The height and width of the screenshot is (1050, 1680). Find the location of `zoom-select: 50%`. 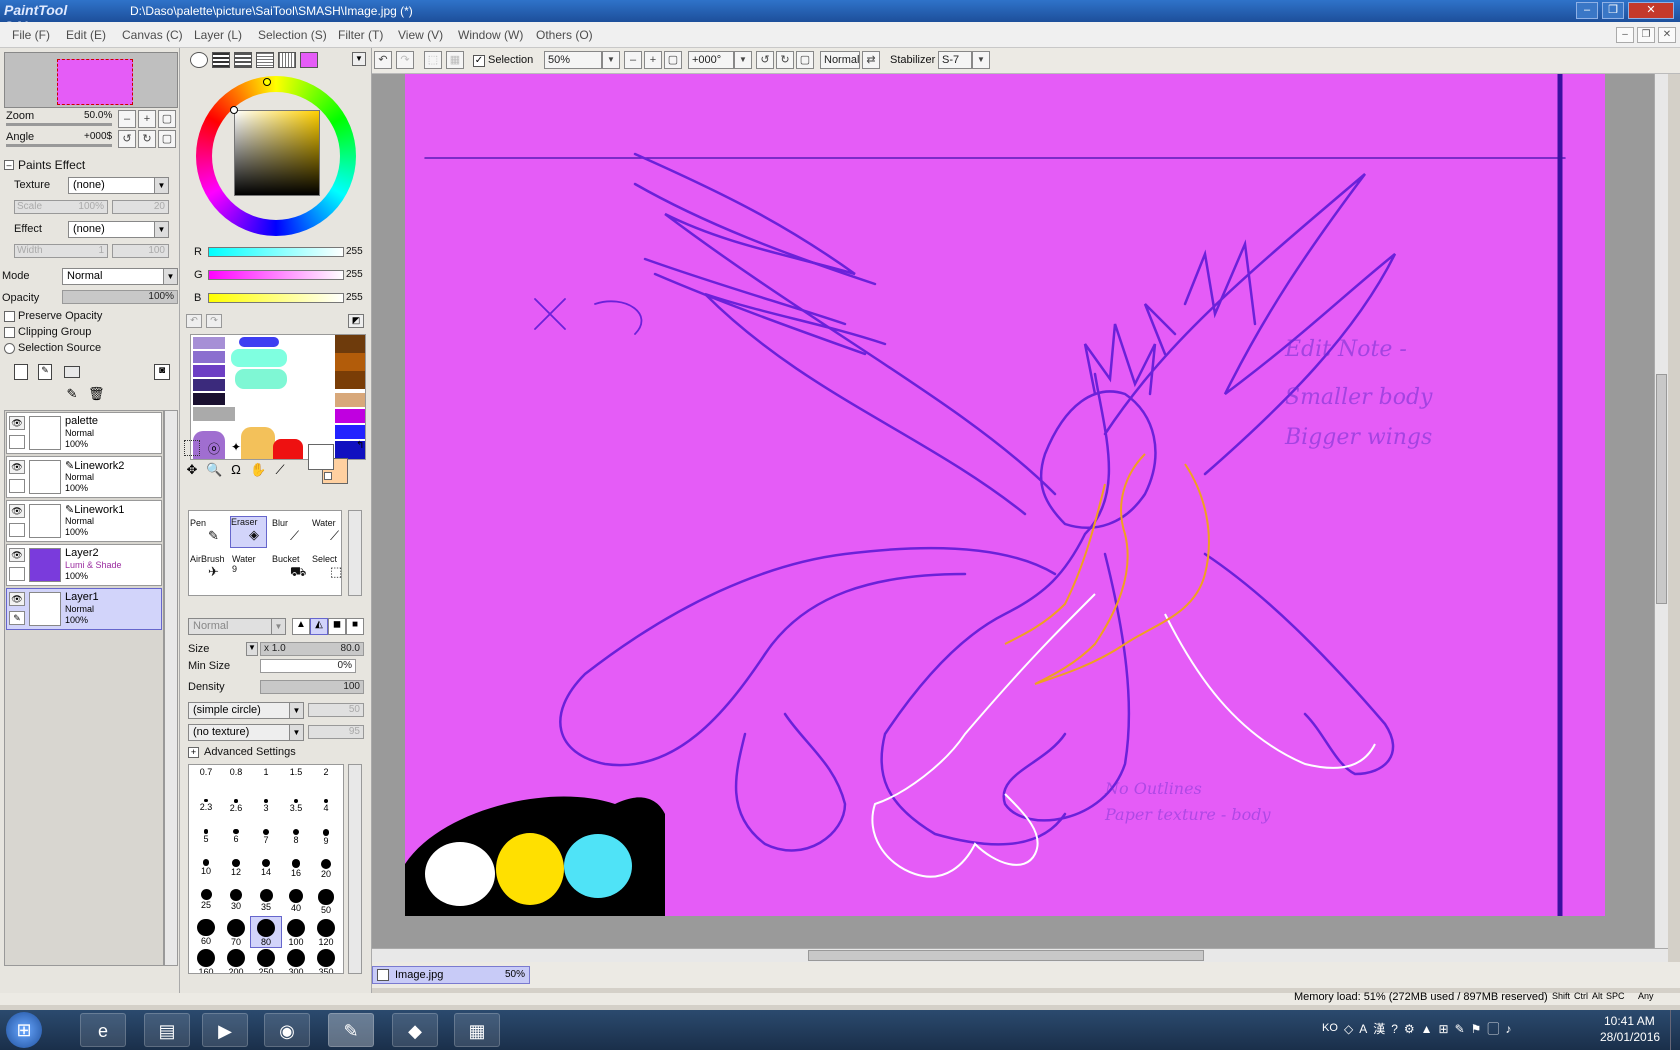

zoom-select: 50% is located at coordinates (573, 60).